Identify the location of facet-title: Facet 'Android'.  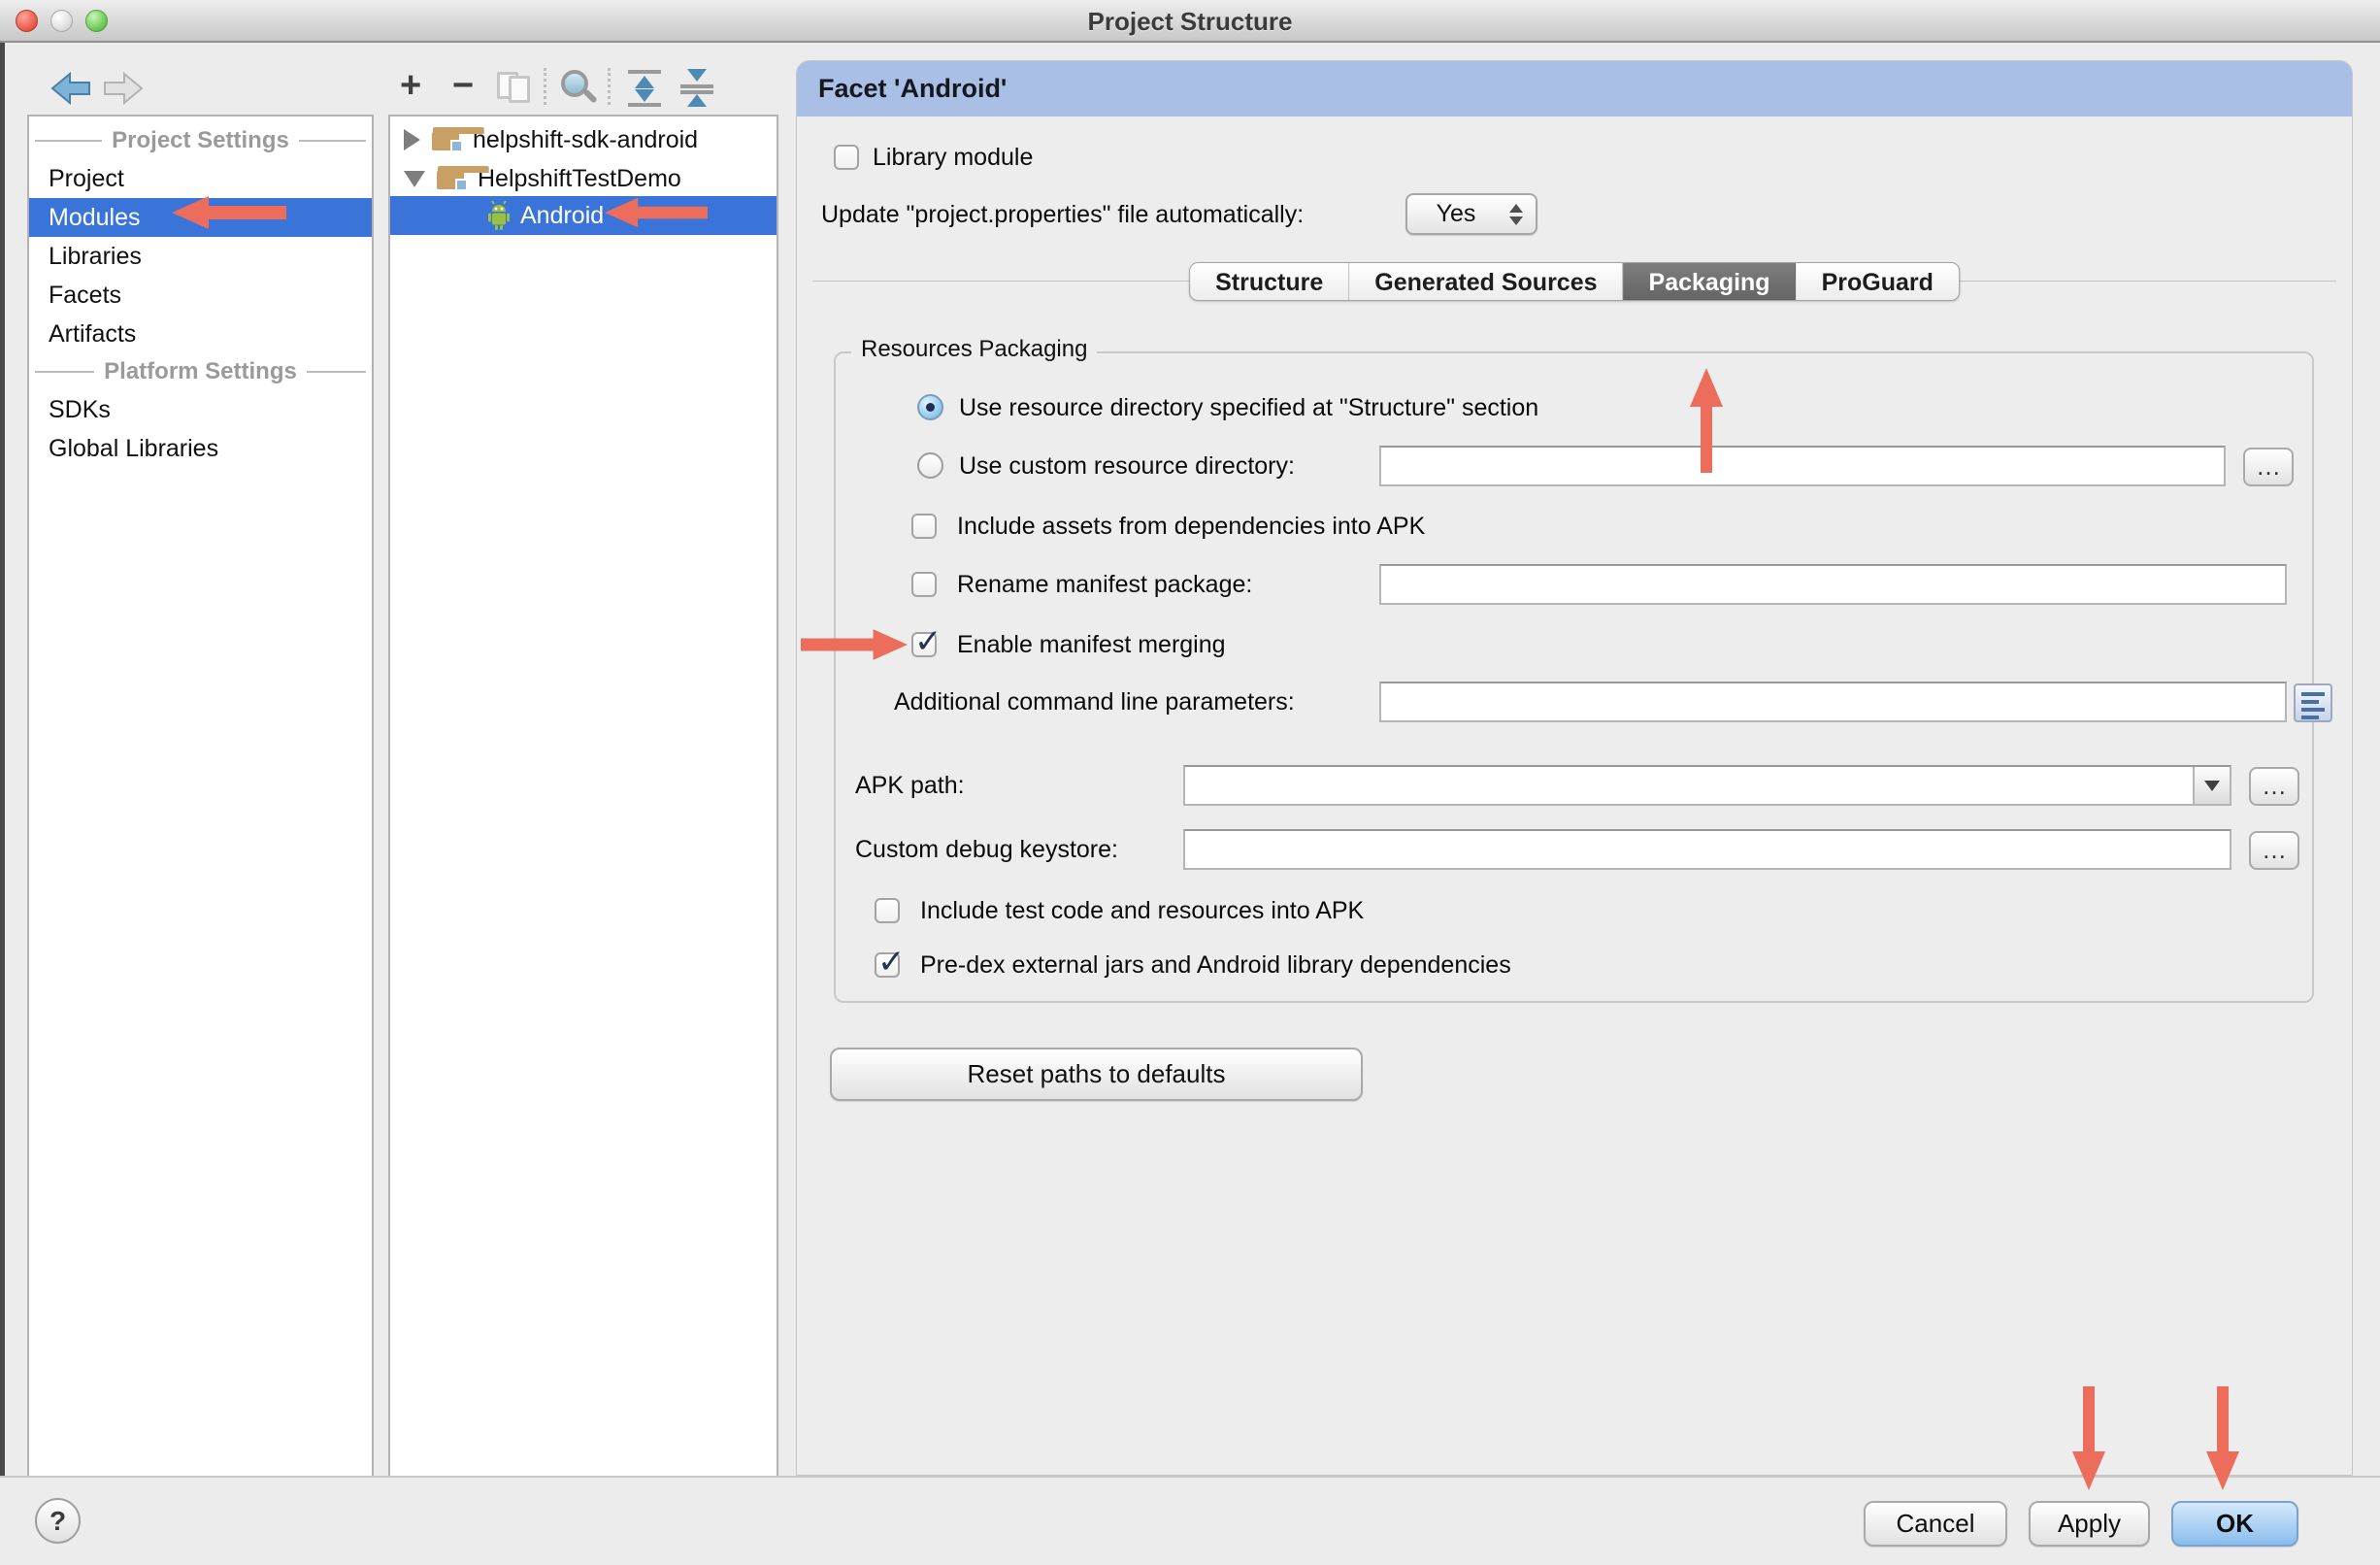
(1574, 89).